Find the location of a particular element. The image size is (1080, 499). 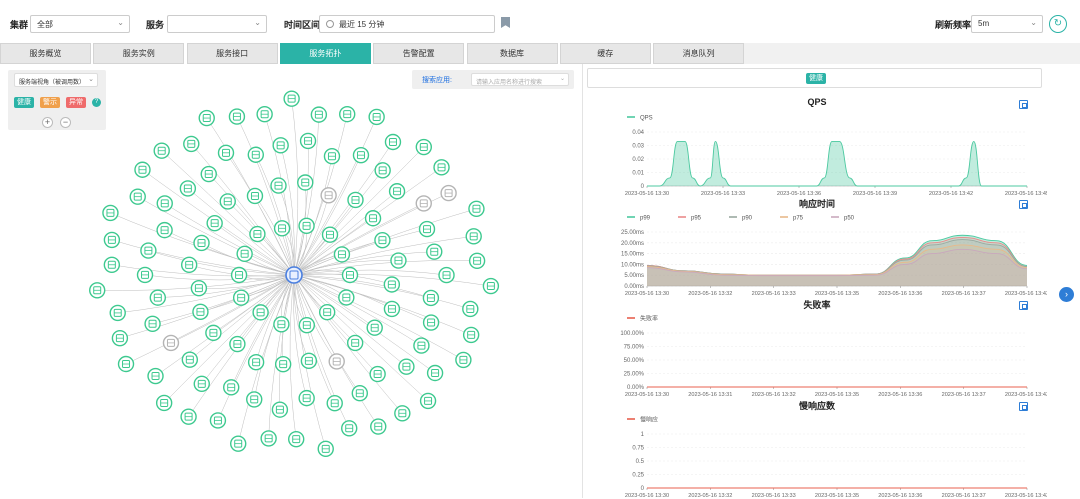

legend-item: p90 is located at coordinates (741, 219).